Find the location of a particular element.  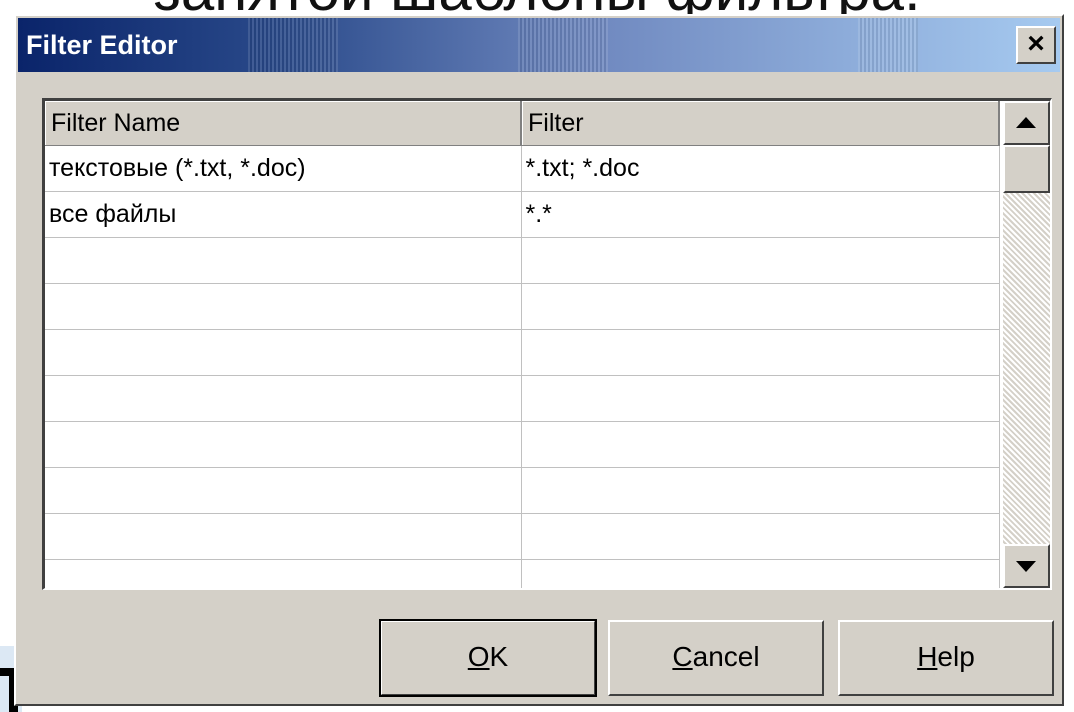

ok-label-rest: K is located at coordinates (499, 656).